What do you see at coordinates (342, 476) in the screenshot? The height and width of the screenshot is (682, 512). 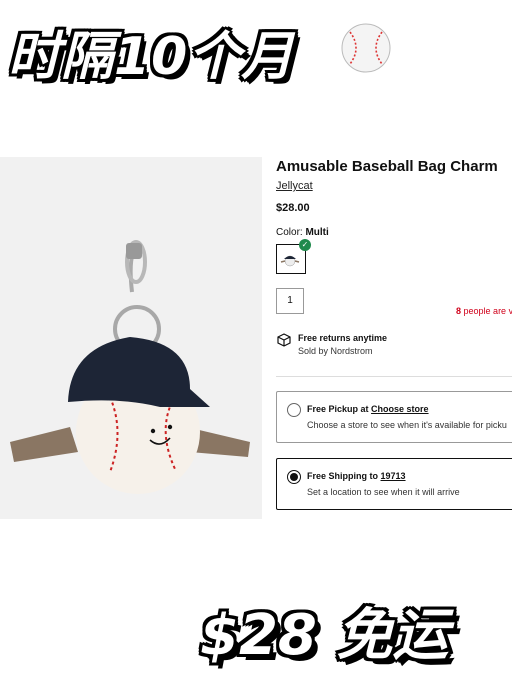 I see `shipping-prefix: Free Shipping to` at bounding box center [342, 476].